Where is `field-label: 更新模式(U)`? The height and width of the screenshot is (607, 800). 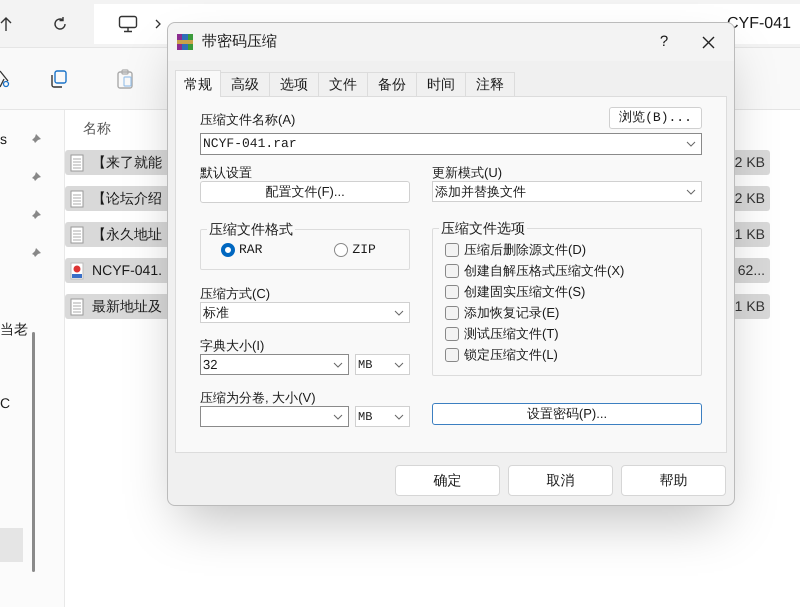 field-label: 更新模式(U) is located at coordinates (468, 172).